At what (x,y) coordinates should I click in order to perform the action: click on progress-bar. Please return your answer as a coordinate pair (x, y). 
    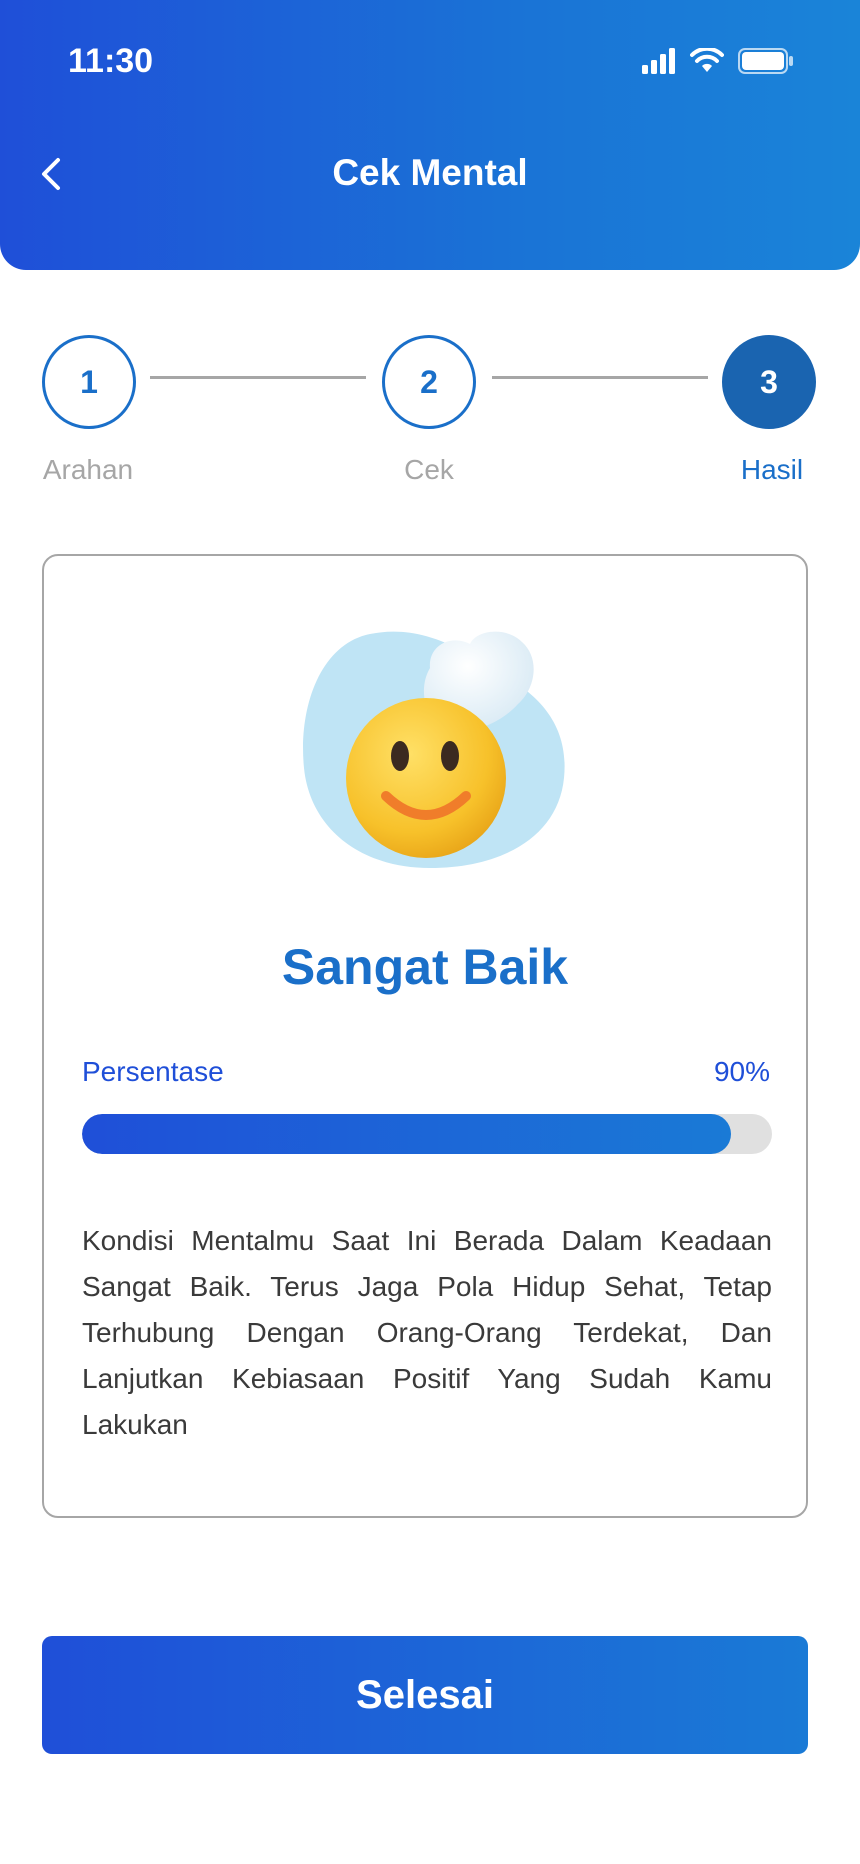
    Looking at the image, I should click on (427, 1134).